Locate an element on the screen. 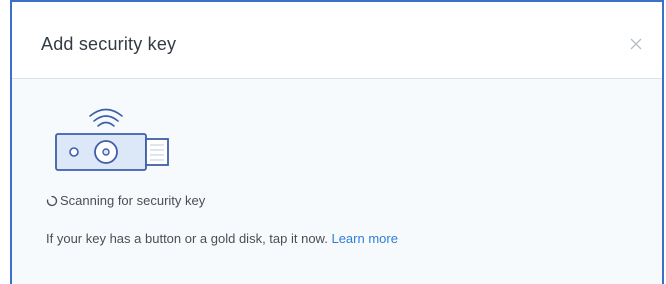  scanning-status: Scanning for security key is located at coordinates (125, 200).